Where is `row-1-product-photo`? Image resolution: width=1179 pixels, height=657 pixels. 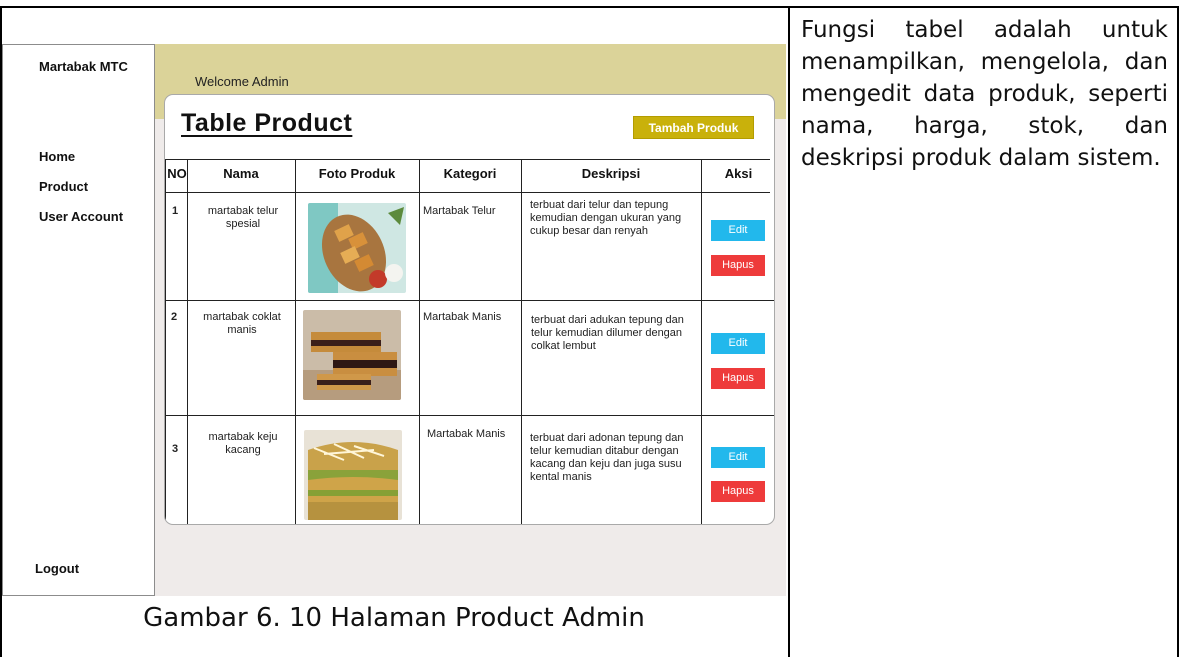
row-1-product-photo is located at coordinates (357, 248).